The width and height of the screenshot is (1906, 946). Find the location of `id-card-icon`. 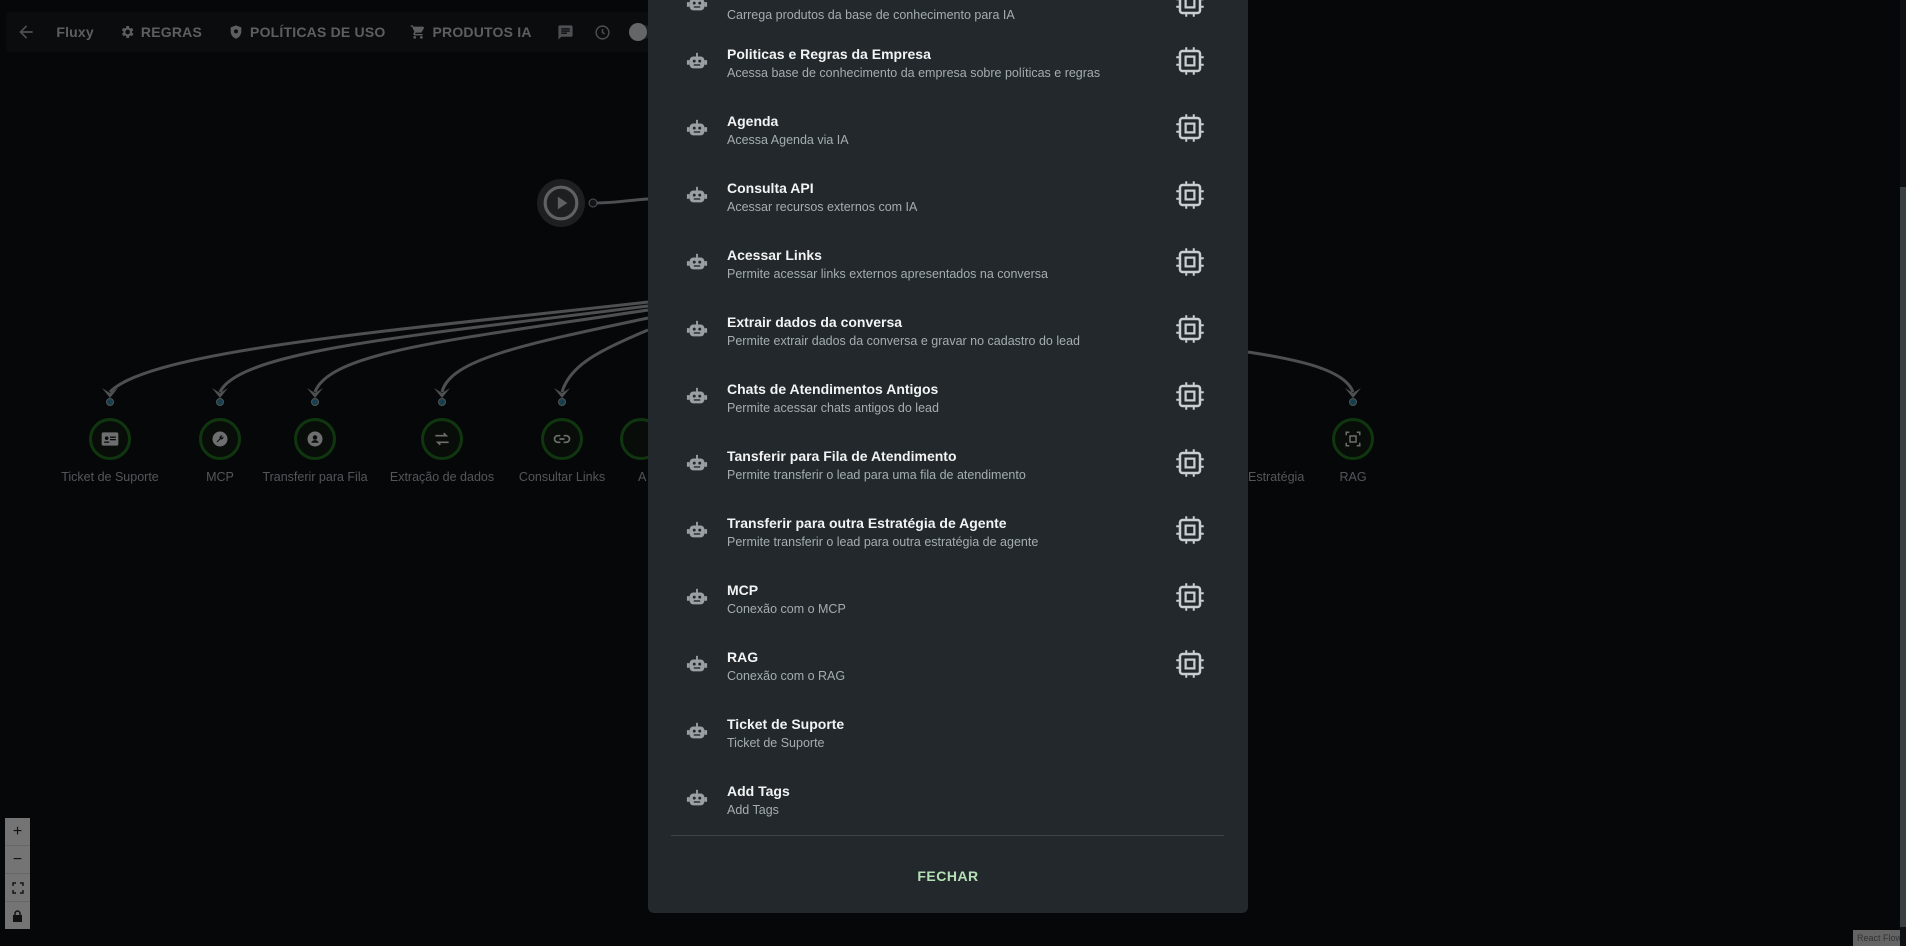

id-card-icon is located at coordinates (110, 439).